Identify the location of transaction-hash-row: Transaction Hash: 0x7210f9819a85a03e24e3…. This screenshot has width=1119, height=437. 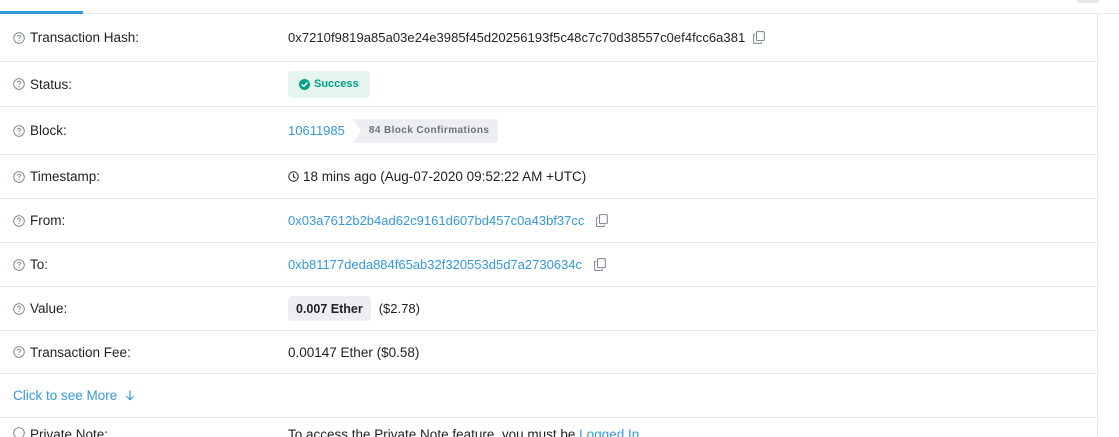
(549, 38).